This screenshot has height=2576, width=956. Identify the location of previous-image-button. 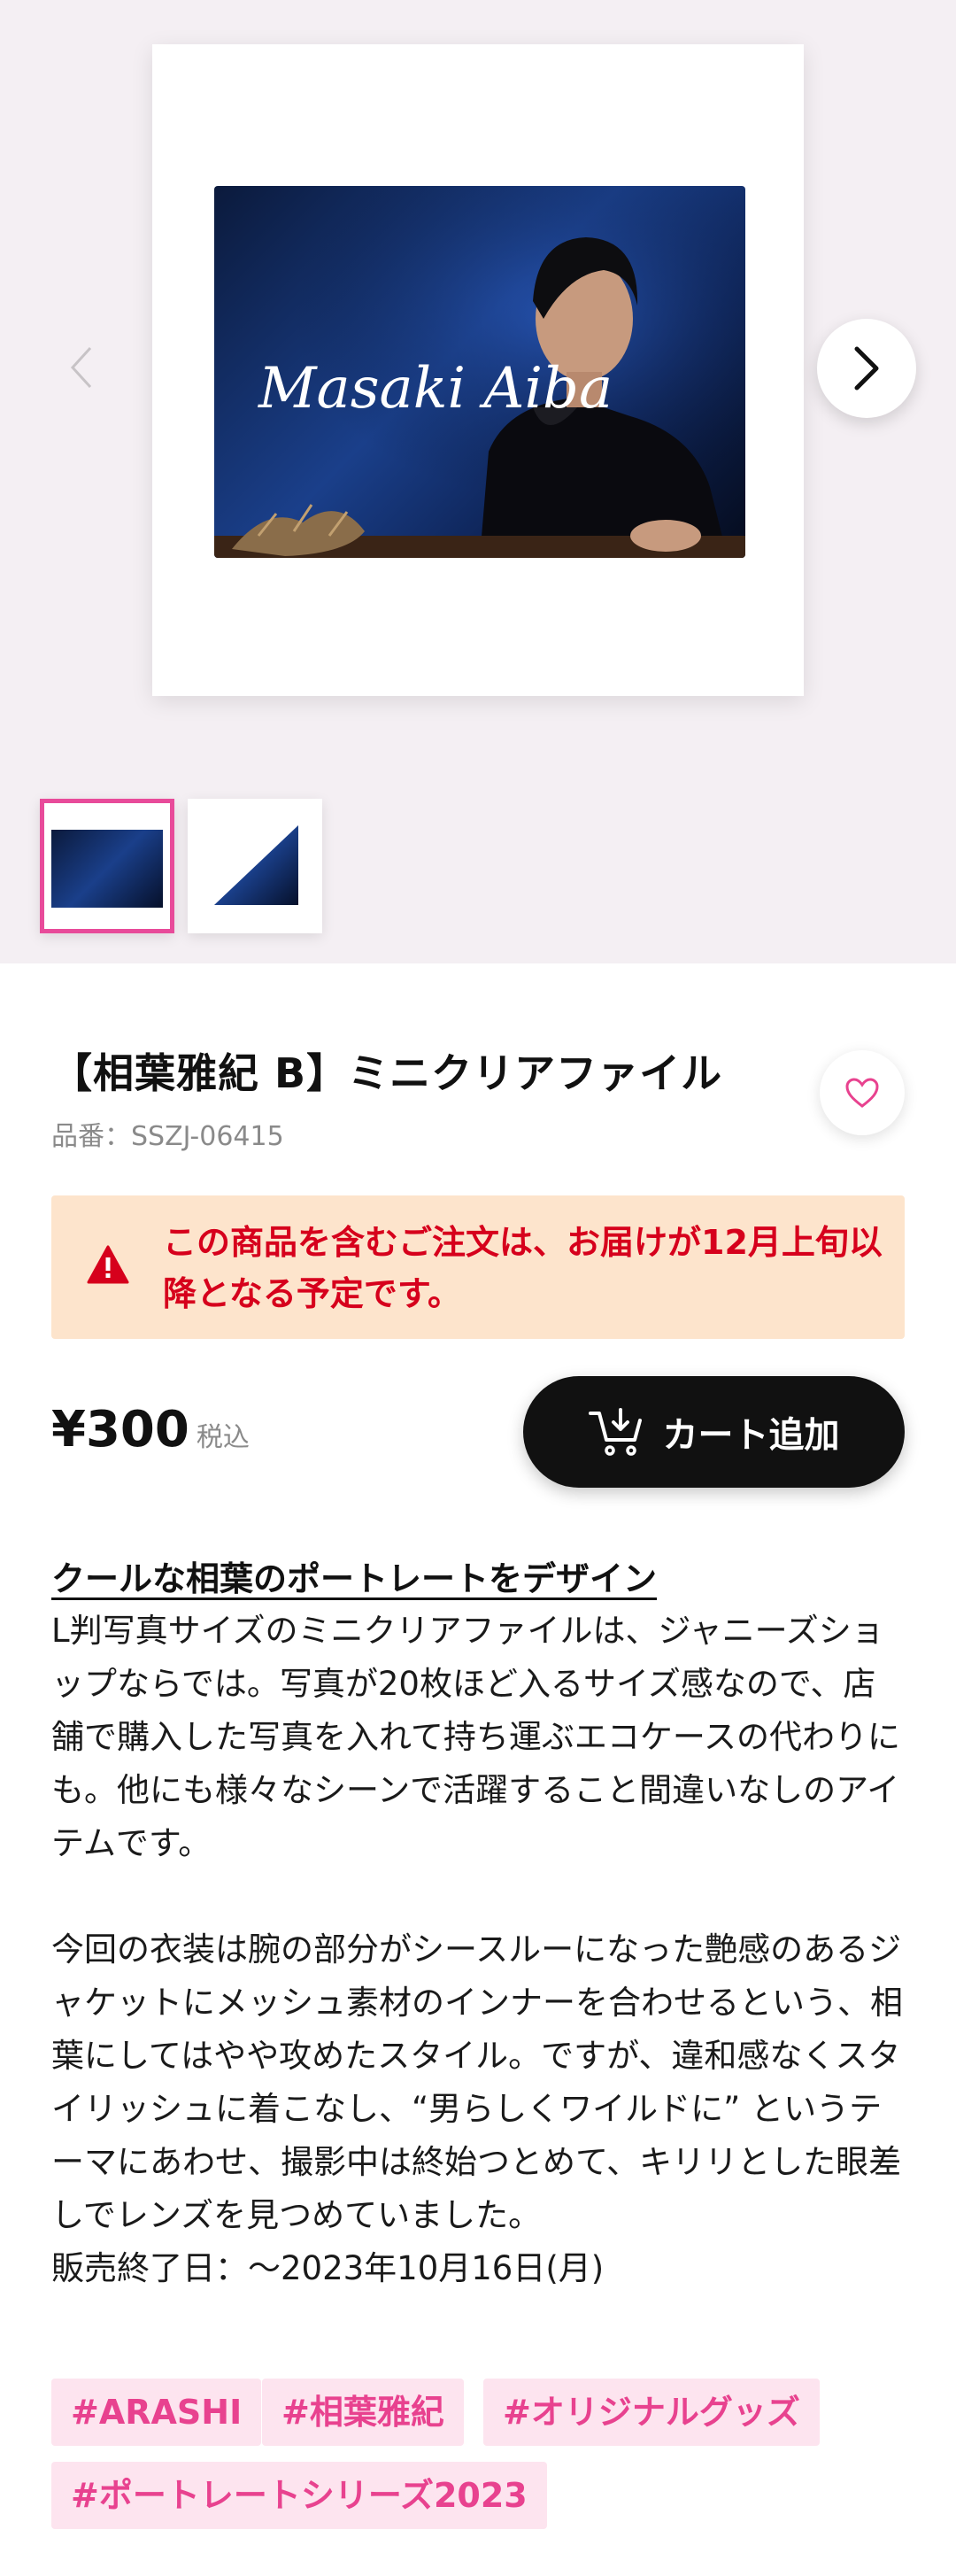
(81, 367).